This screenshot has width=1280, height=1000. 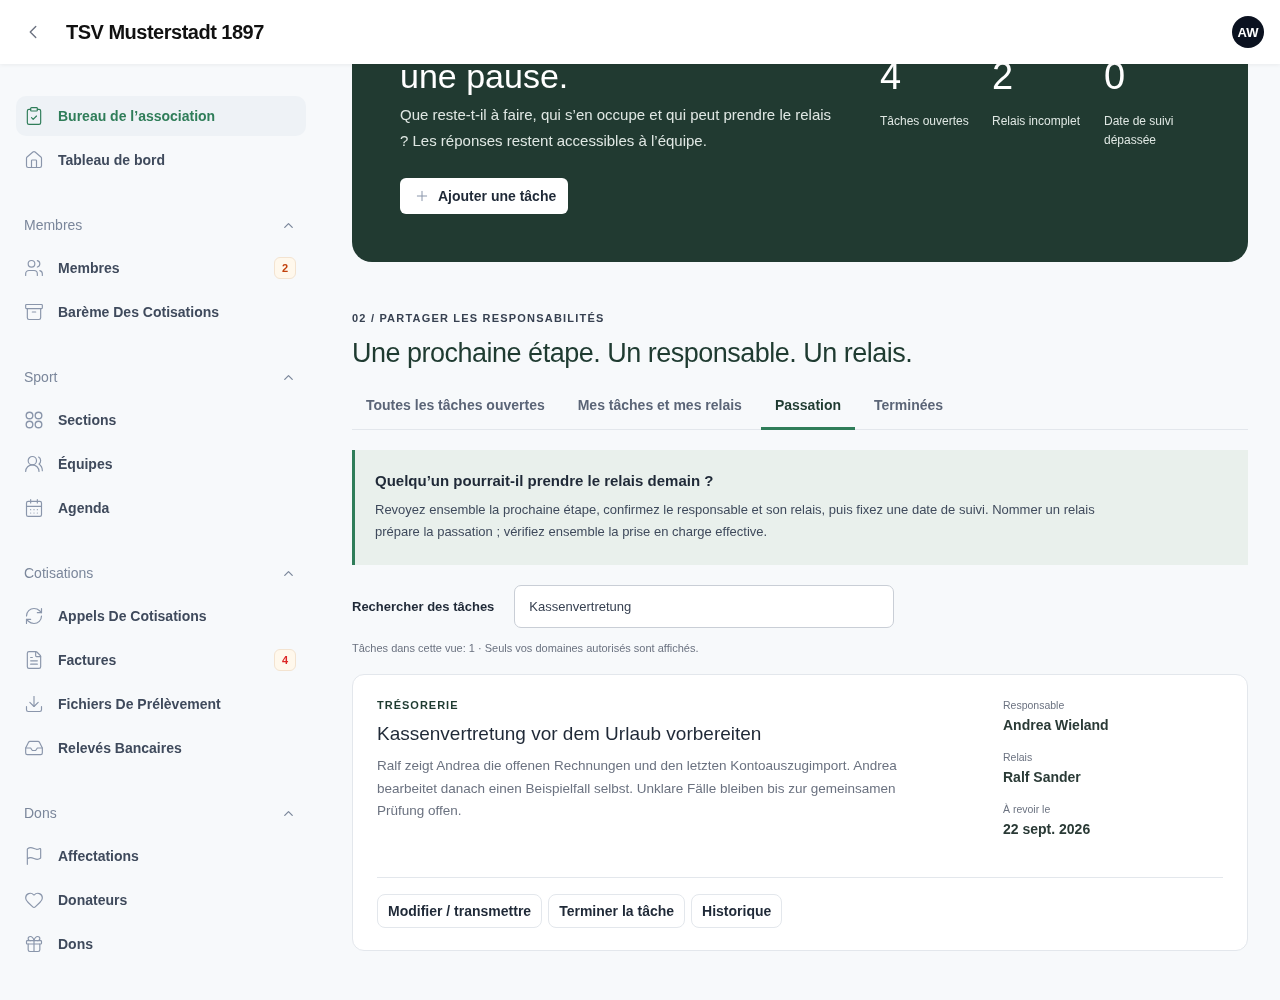 I want to click on inbox-icon, so click(x=34, y=748).